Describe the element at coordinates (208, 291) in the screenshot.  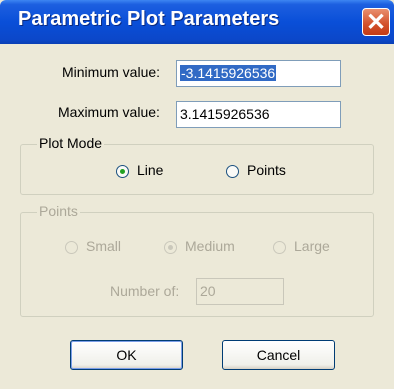
I see `number-of-value: 20` at that location.